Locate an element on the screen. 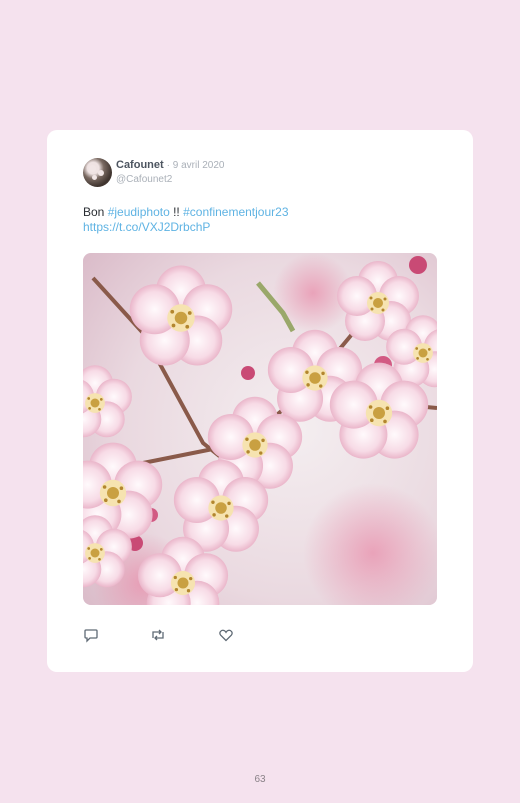 The height and width of the screenshot is (803, 520). author-handle: @Cafounet2 is located at coordinates (144, 179).